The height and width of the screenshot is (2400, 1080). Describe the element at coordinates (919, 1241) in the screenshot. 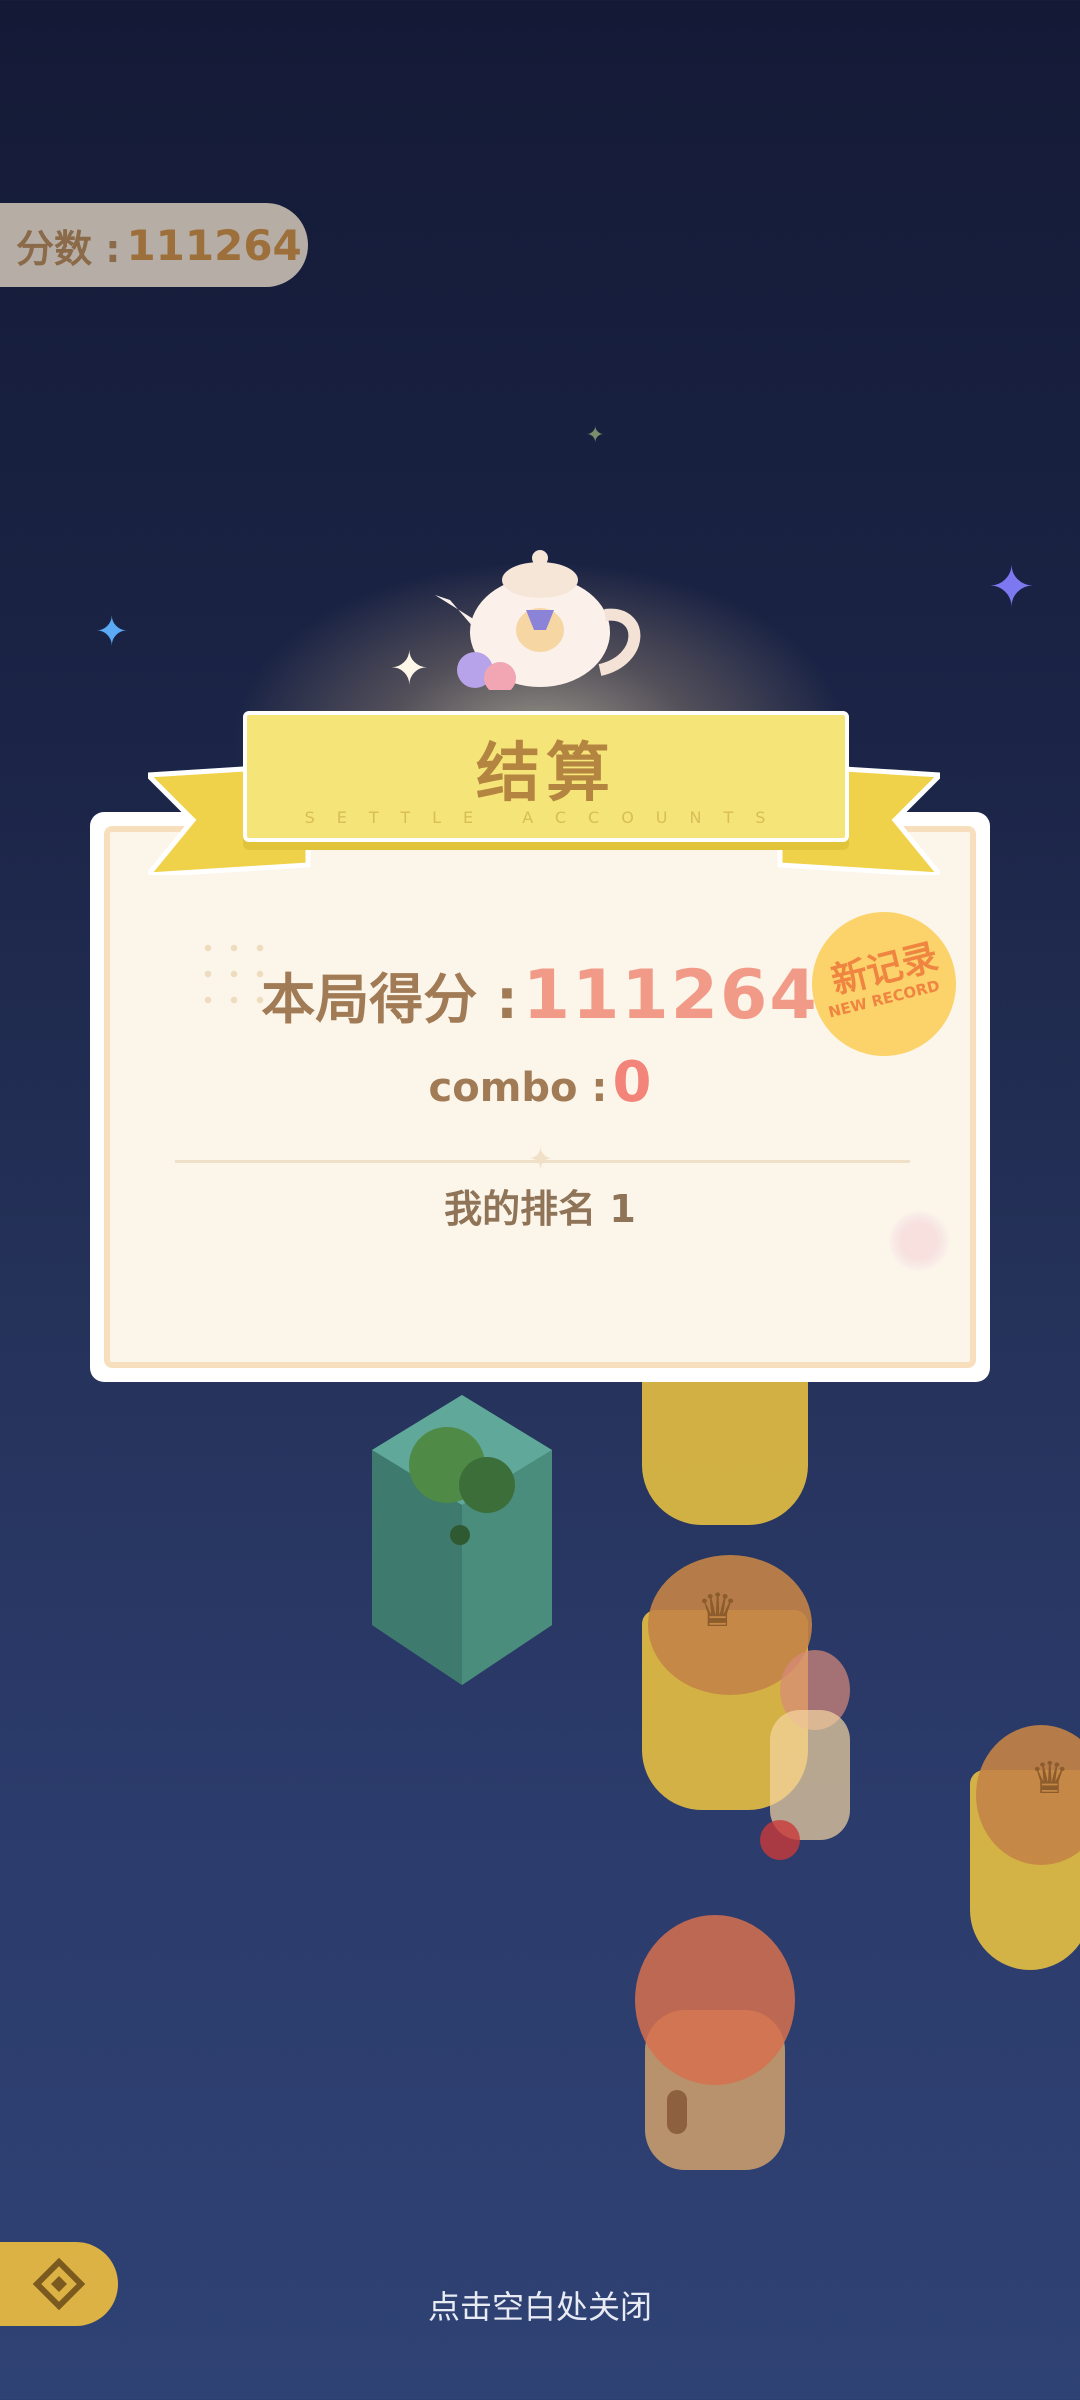

I see `flower-icon` at that location.